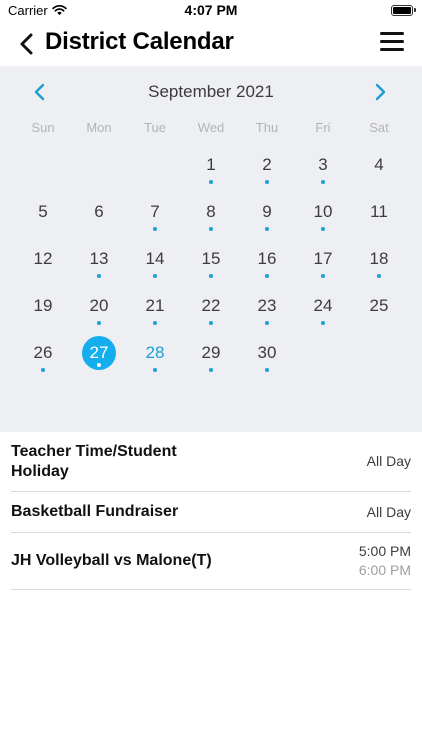  Describe the element at coordinates (43, 352) in the screenshot. I see `day-number: 26` at that location.